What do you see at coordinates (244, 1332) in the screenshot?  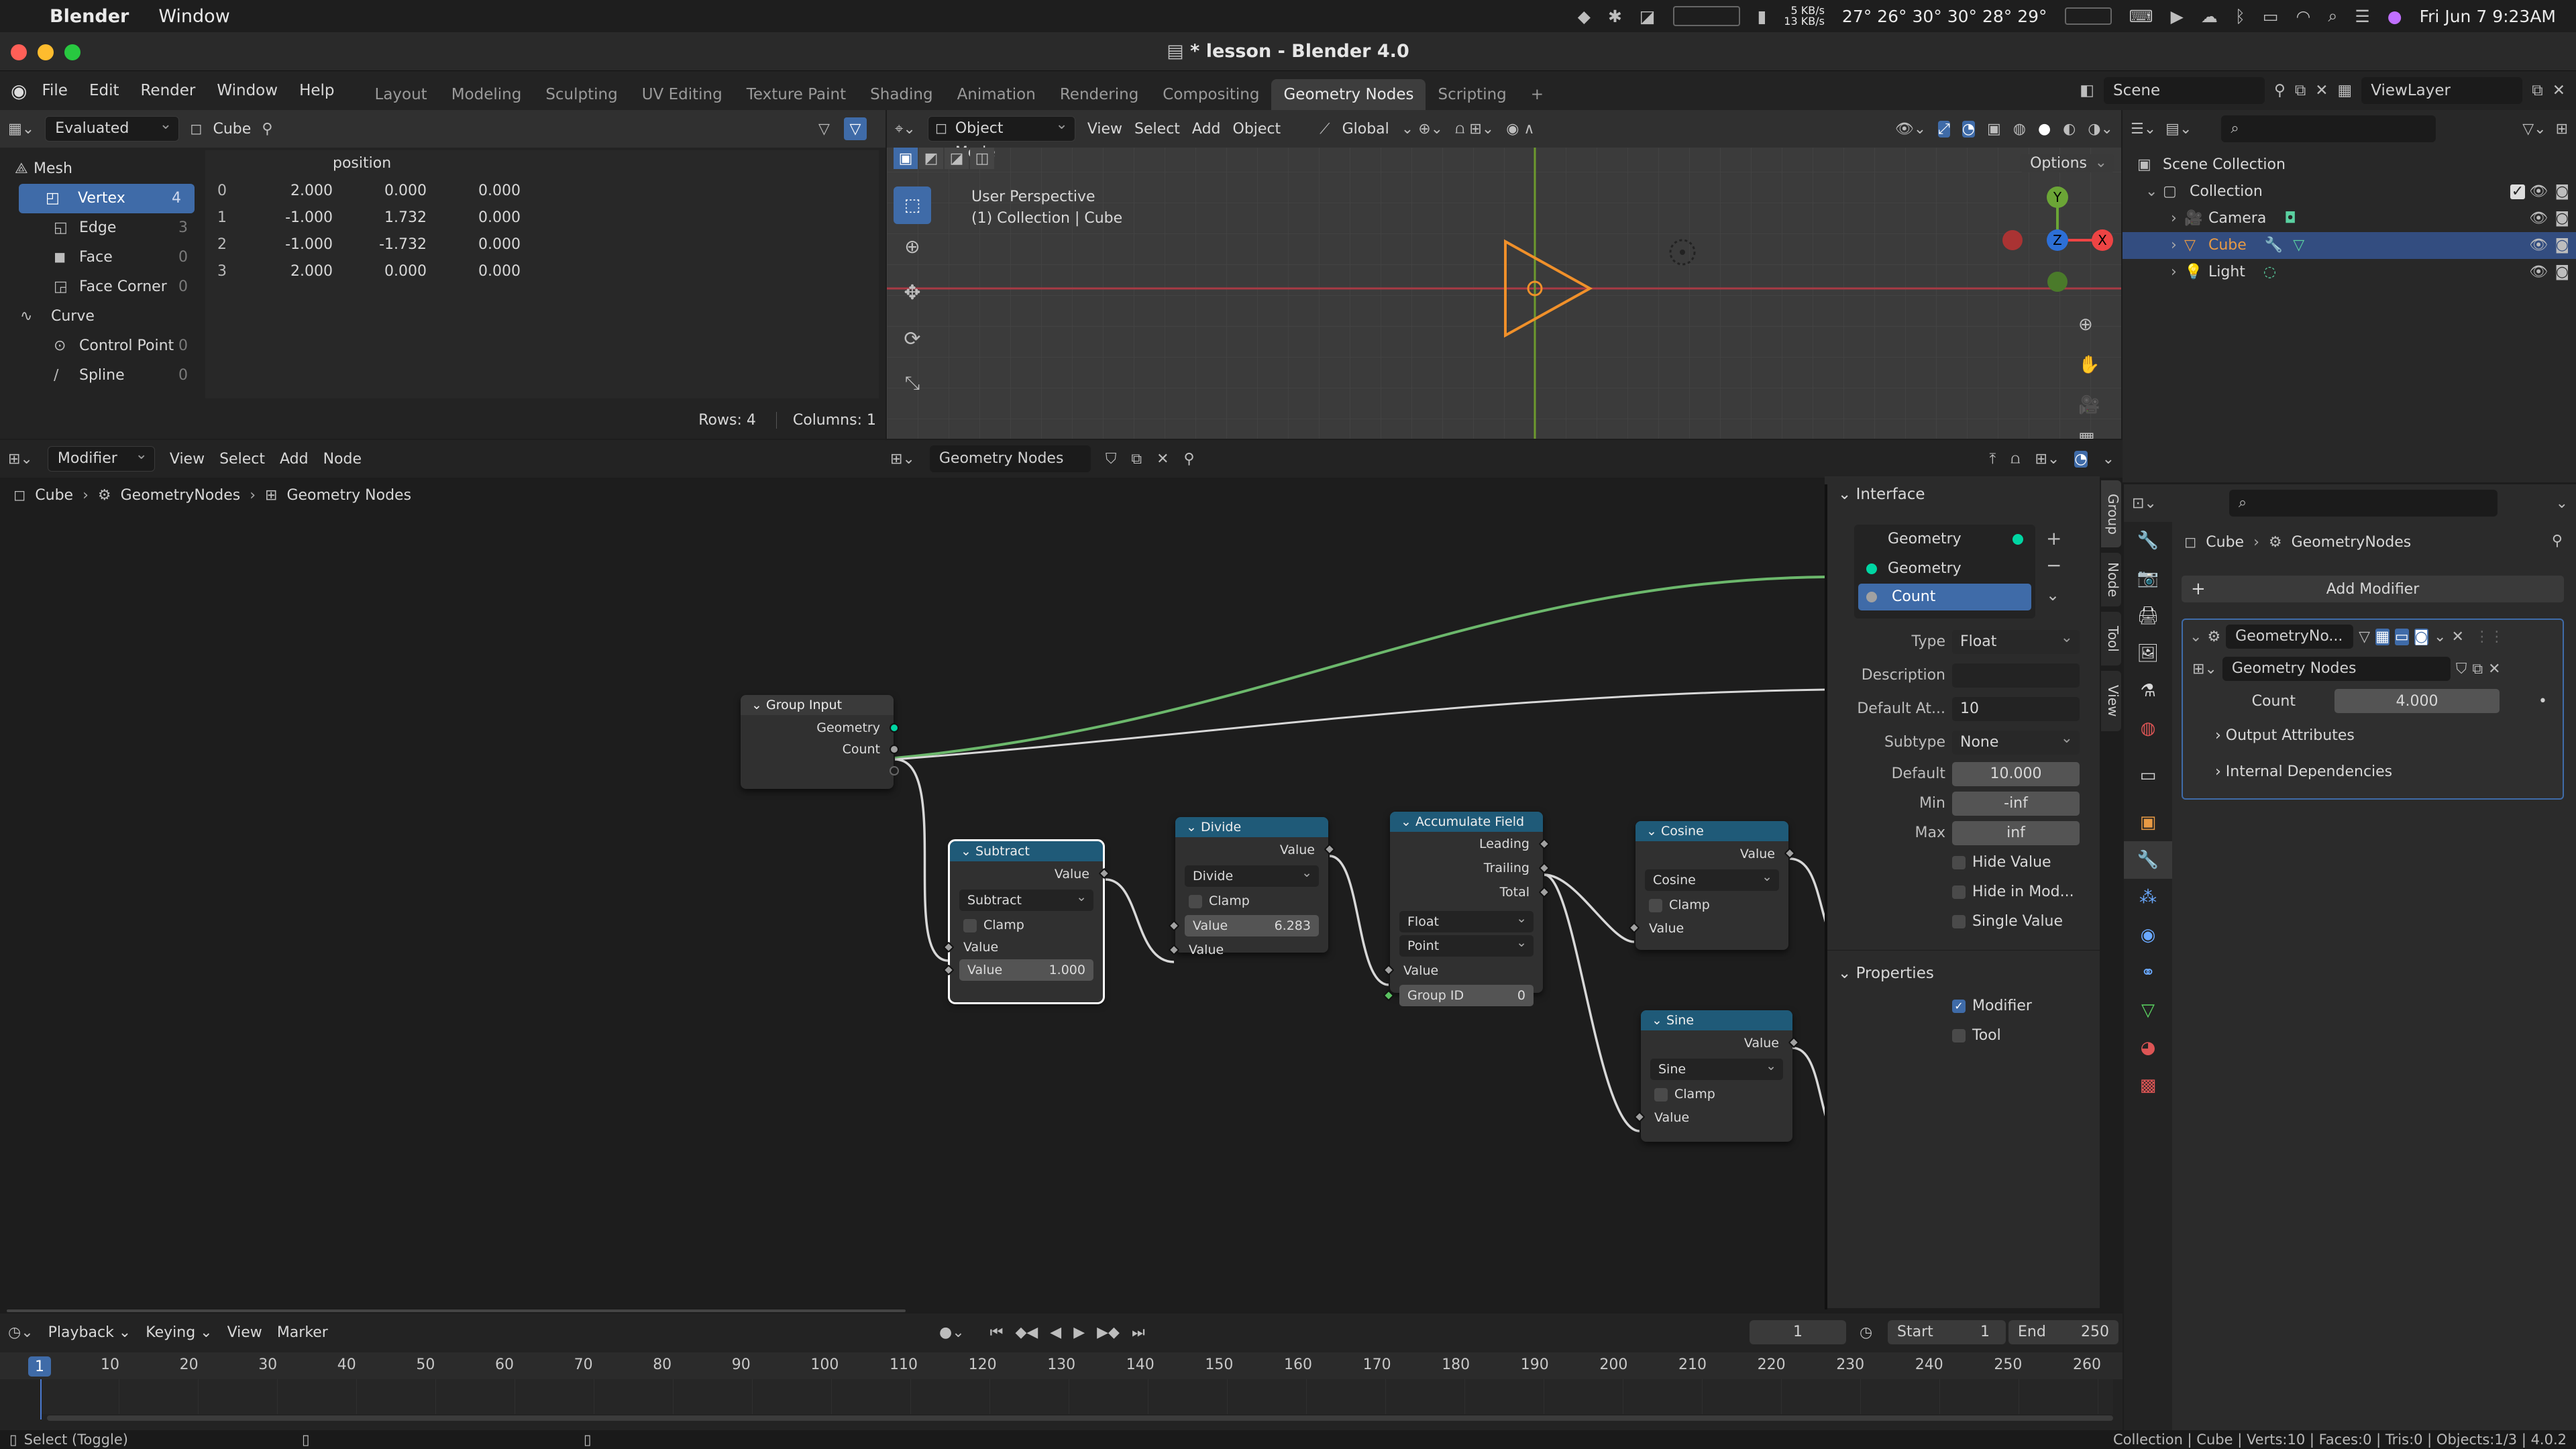 I see `timeline-view-menu: View` at bounding box center [244, 1332].